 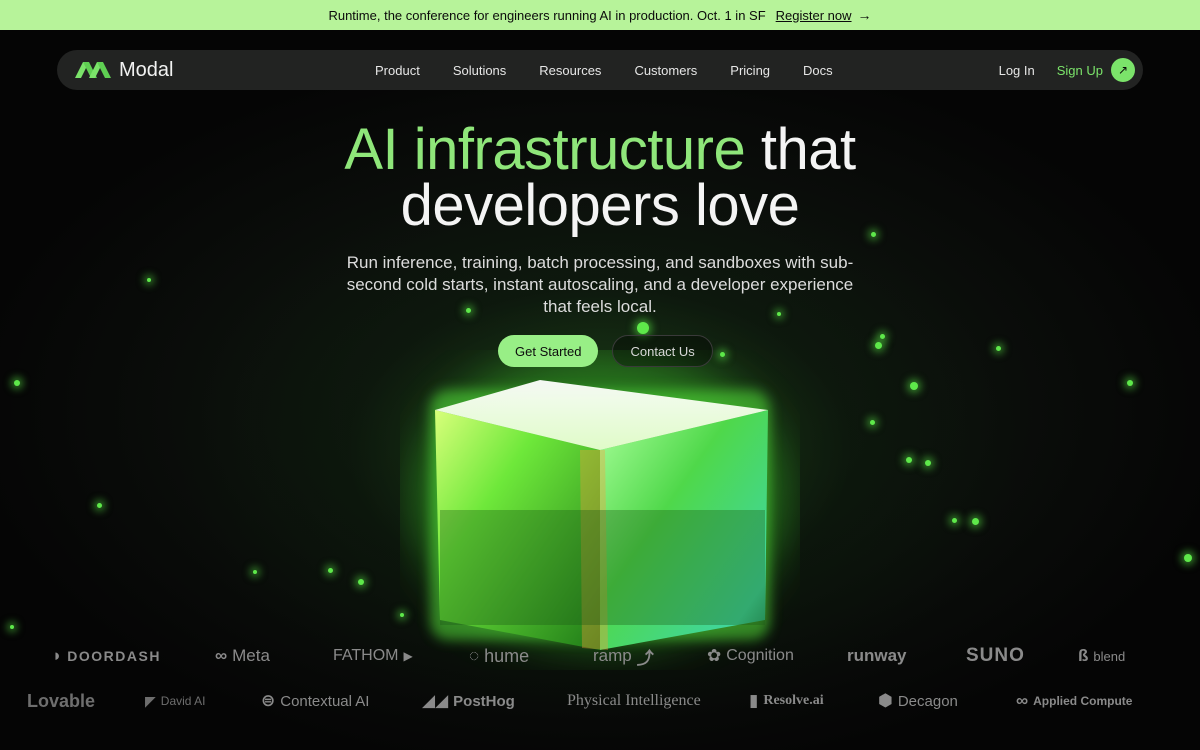 I want to click on nav-customers: Customers, so click(x=665, y=70).